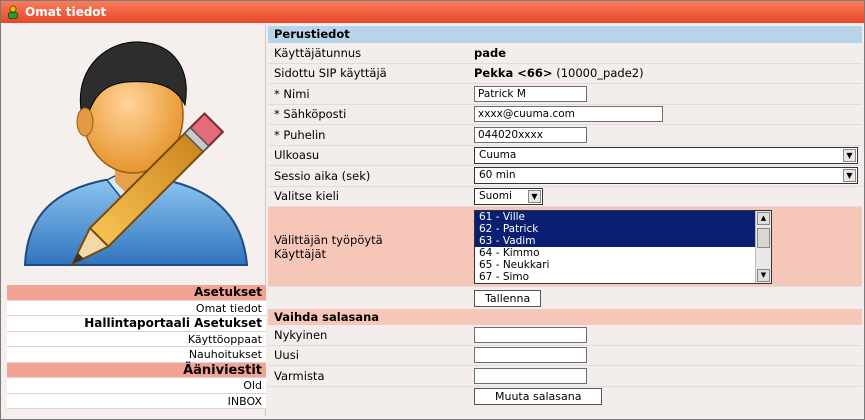  I want to click on session-select-value: 60 min, so click(497, 175).